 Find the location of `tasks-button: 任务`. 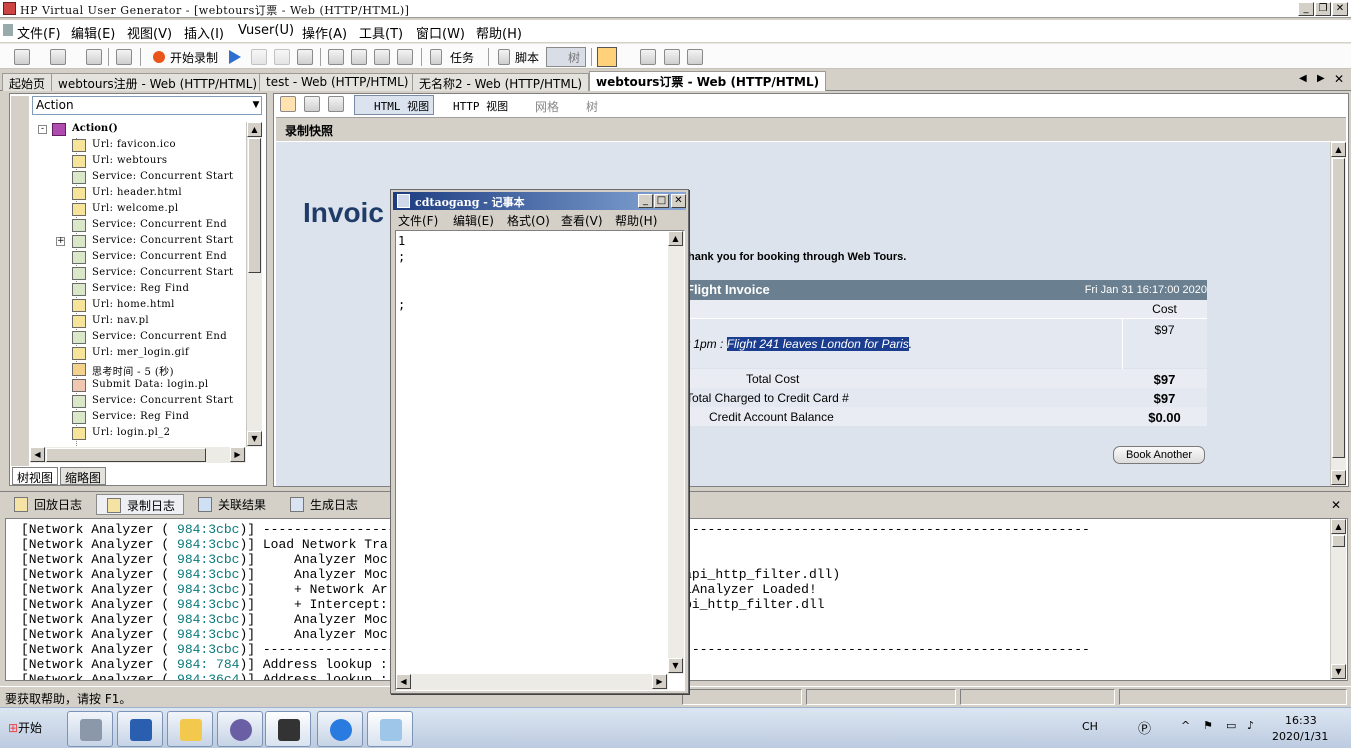

tasks-button: 任务 is located at coordinates (462, 57).